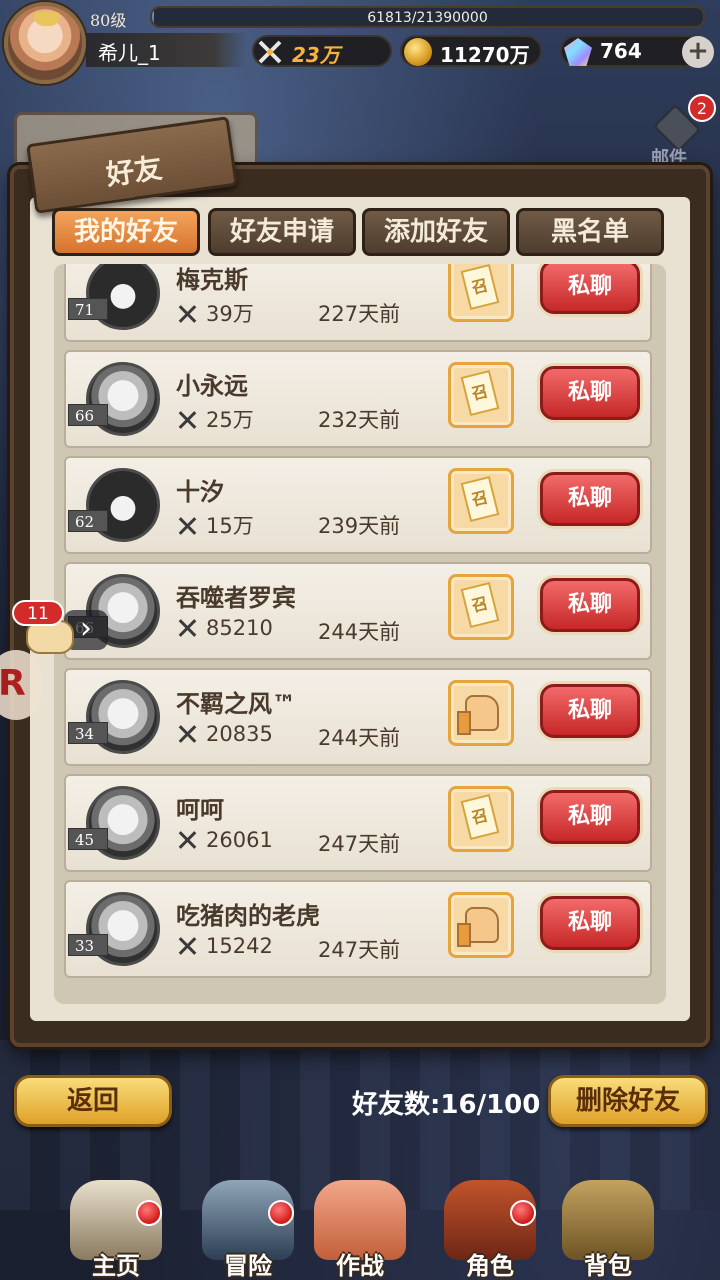 This screenshot has width=720, height=1280. I want to click on nav-home: 主页, so click(116, 1225).